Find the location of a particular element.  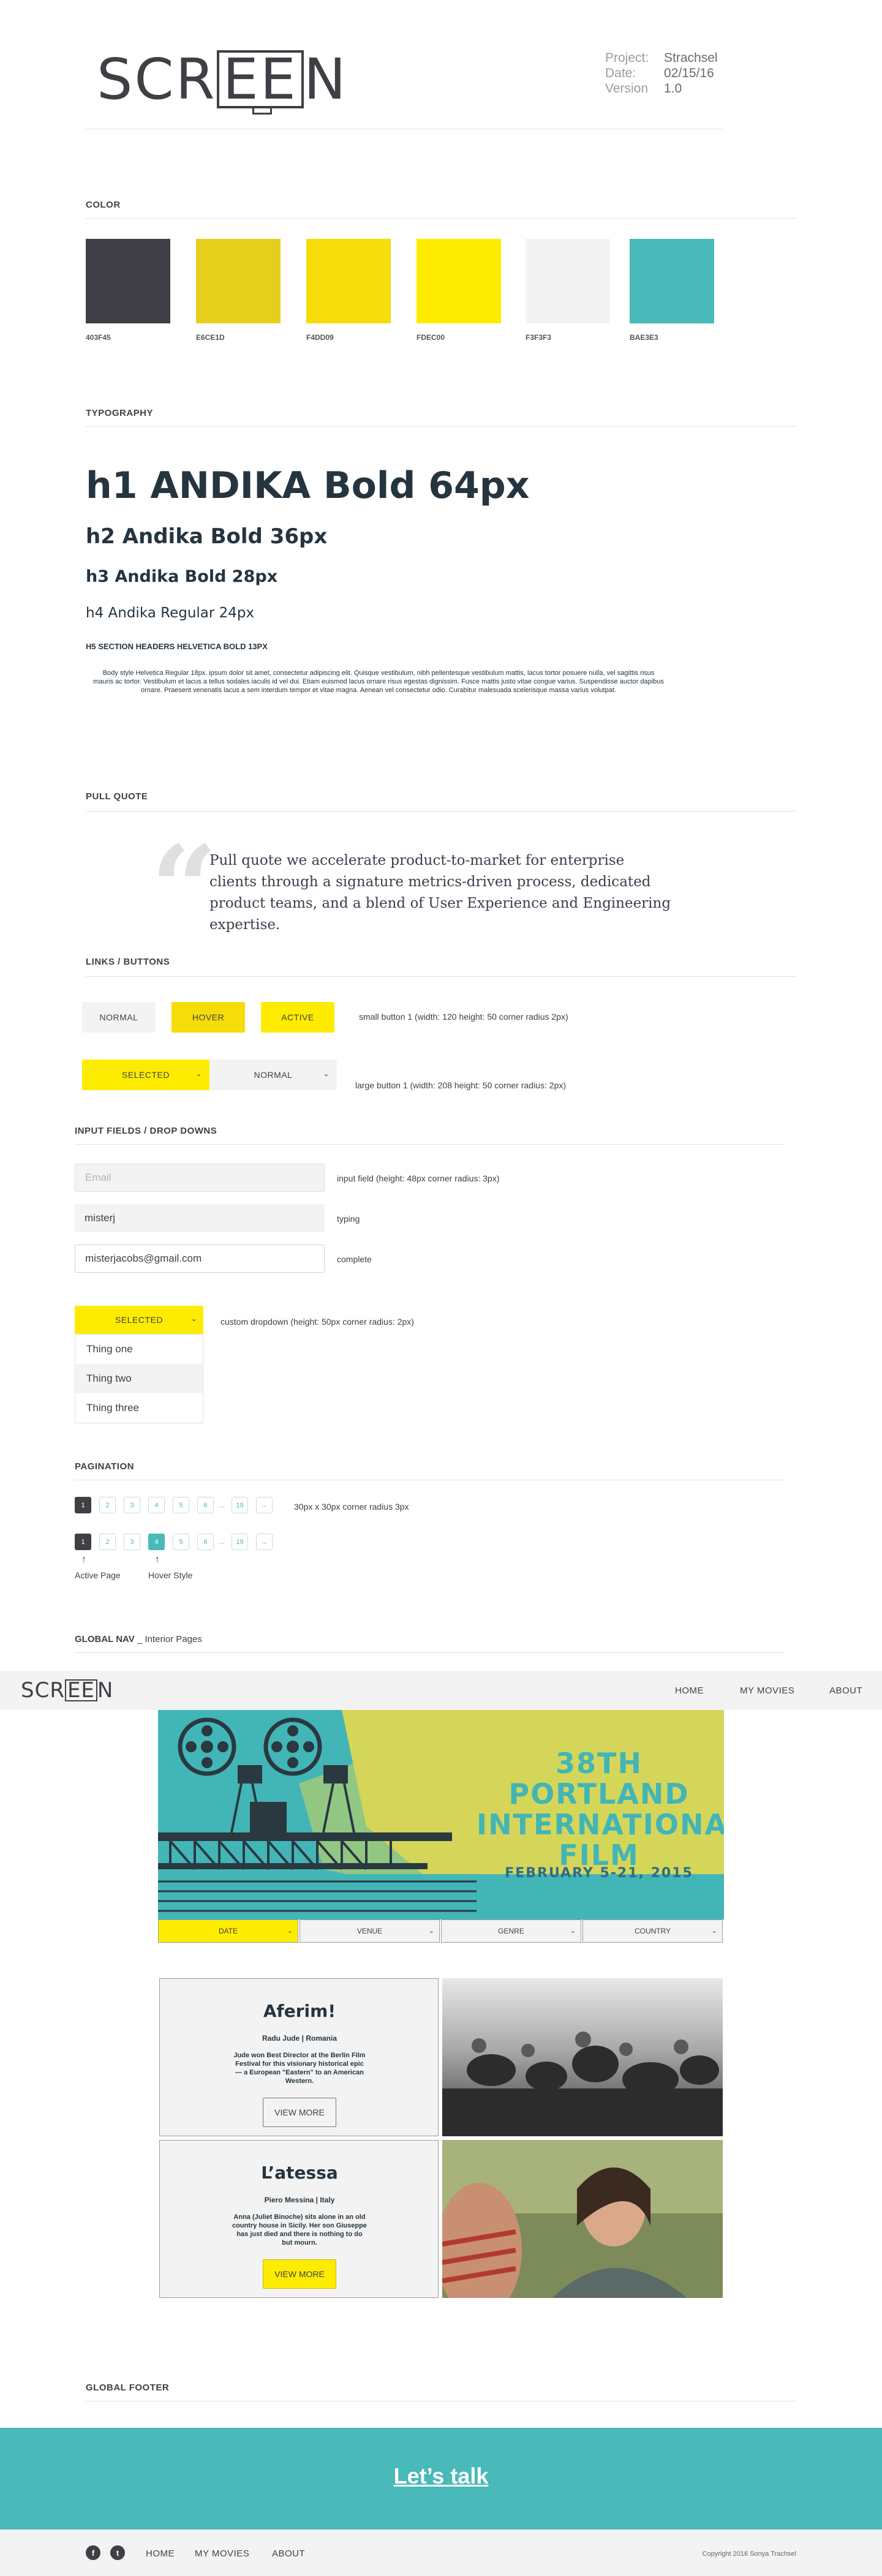

movie-still-aferim is located at coordinates (582, 2057).